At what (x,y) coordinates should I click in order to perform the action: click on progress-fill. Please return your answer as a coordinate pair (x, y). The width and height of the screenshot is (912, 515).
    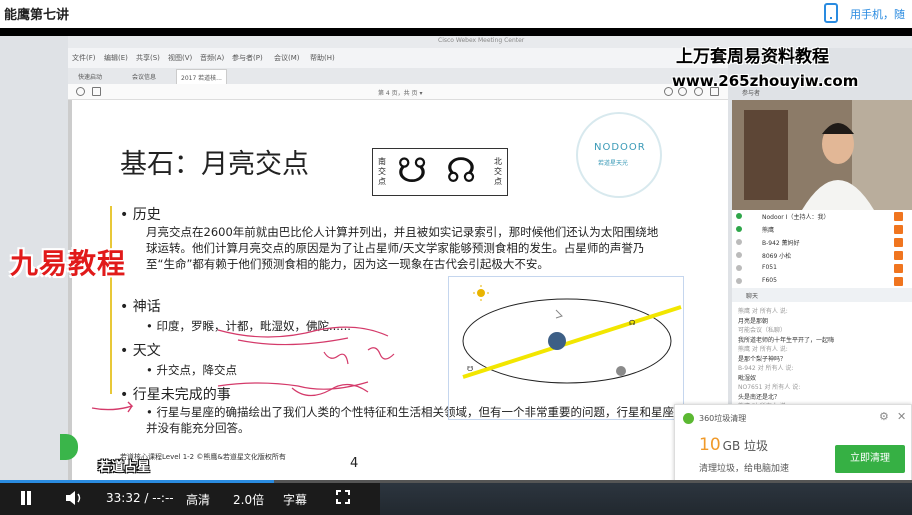
    Looking at the image, I should click on (137, 481).